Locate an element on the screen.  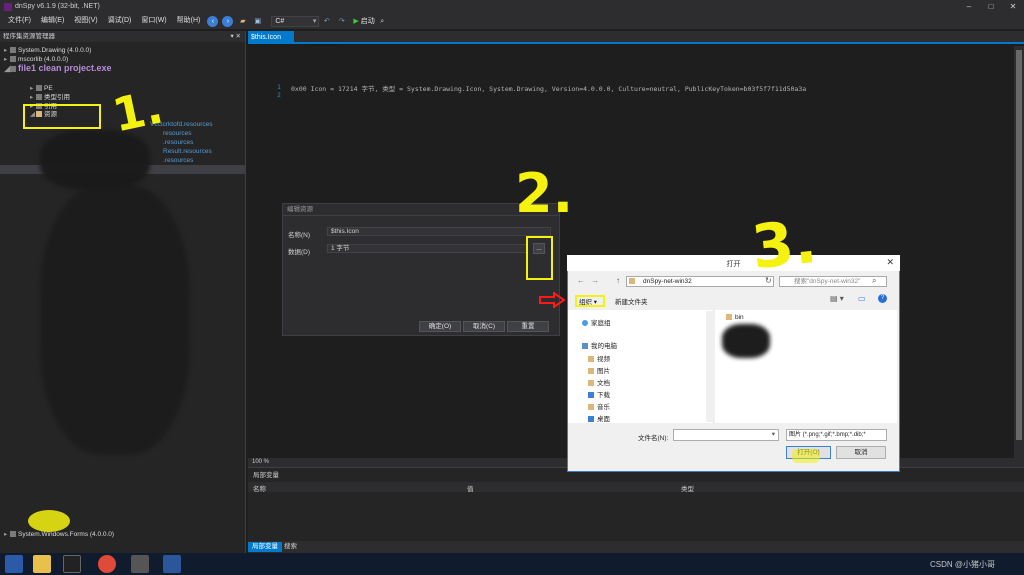
cancel-button: 取消 is located at coordinates (861, 452).